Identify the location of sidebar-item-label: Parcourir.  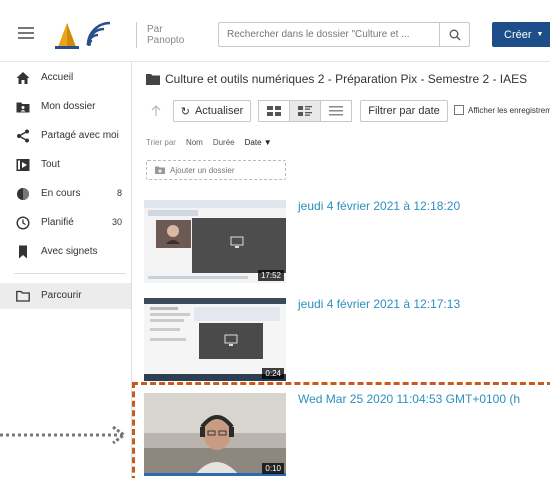
(61, 295).